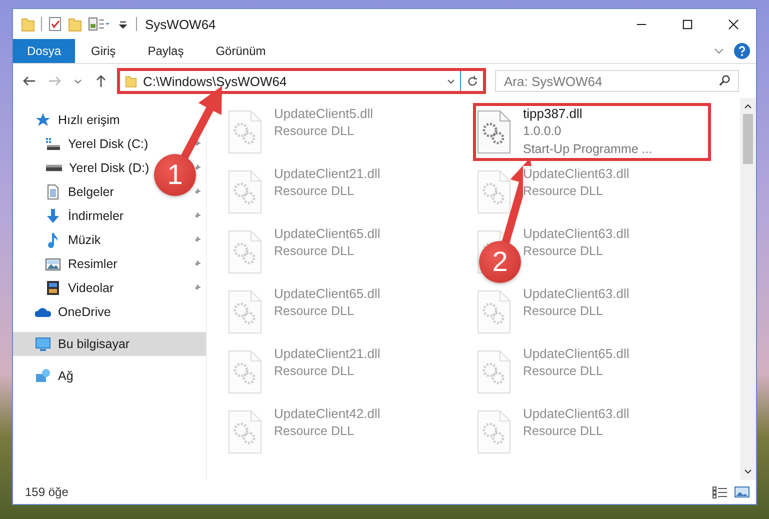 Image resolution: width=769 pixels, height=519 pixels. What do you see at coordinates (69, 120) in the screenshot?
I see `sidebar-item: Hızlı erişim` at bounding box center [69, 120].